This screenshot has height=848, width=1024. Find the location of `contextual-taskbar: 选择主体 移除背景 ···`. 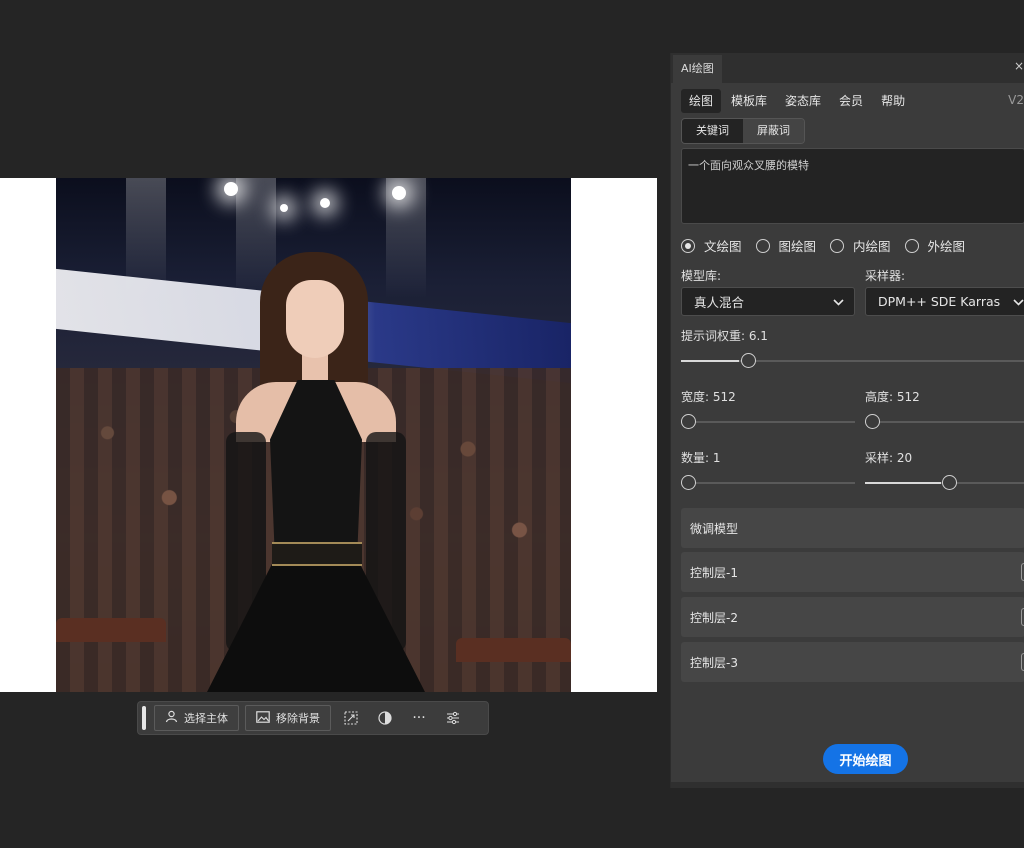

contextual-taskbar: 选择主体 移除背景 ··· is located at coordinates (313, 718).